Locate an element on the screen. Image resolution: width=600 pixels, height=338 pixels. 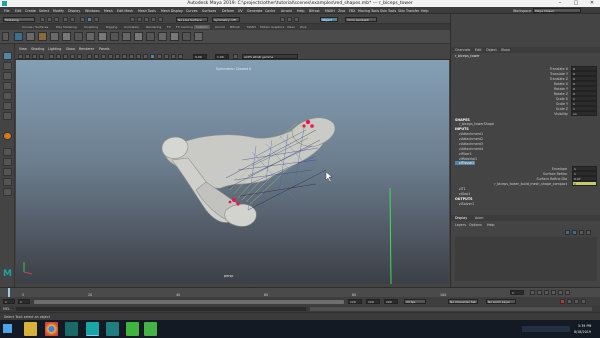
vp-menu-view: View is located at coordinates (23, 49).